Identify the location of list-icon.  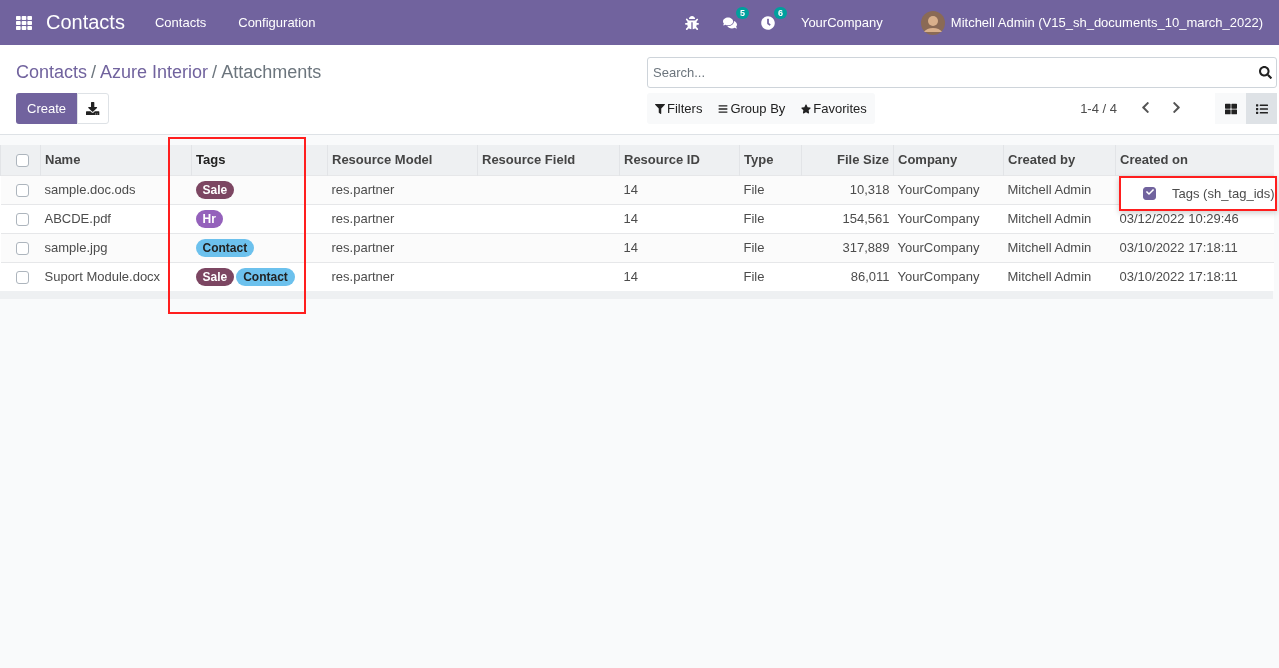
(723, 108).